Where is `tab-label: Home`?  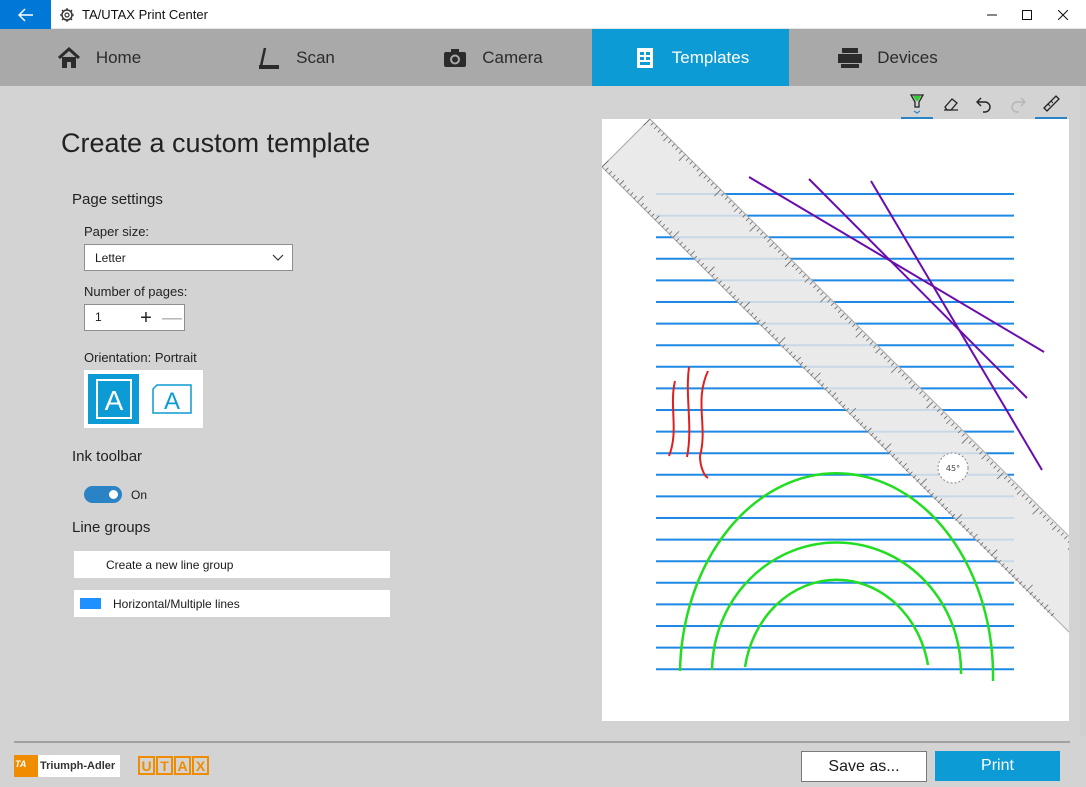
tab-label: Home is located at coordinates (118, 57).